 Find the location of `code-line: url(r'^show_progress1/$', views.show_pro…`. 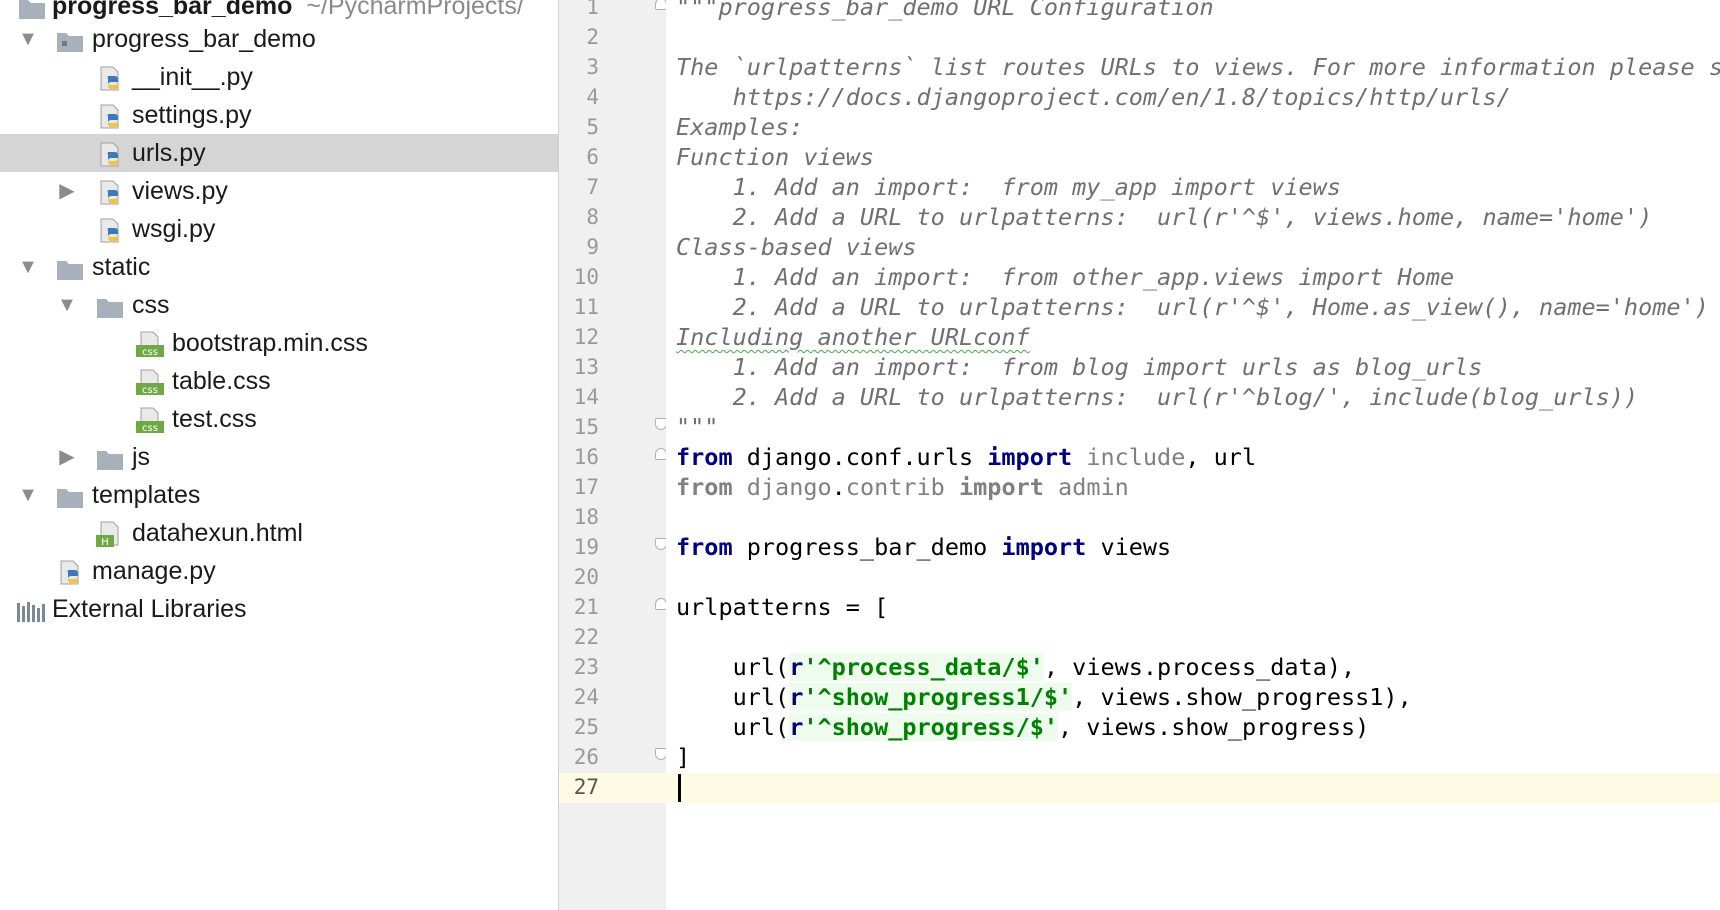

code-line: url(r'^show_progress1/$', views.show_pro… is located at coordinates (1044, 697).